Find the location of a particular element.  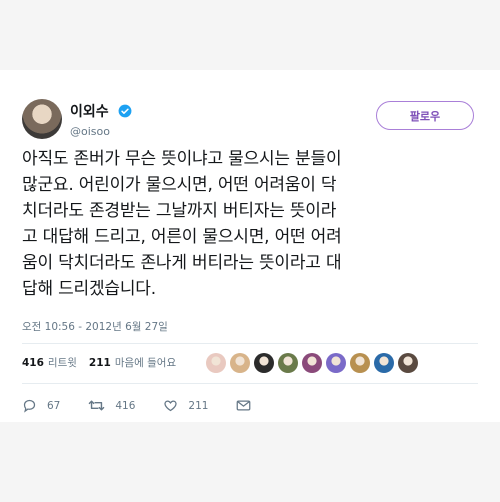

mail-icon is located at coordinates (244, 405).